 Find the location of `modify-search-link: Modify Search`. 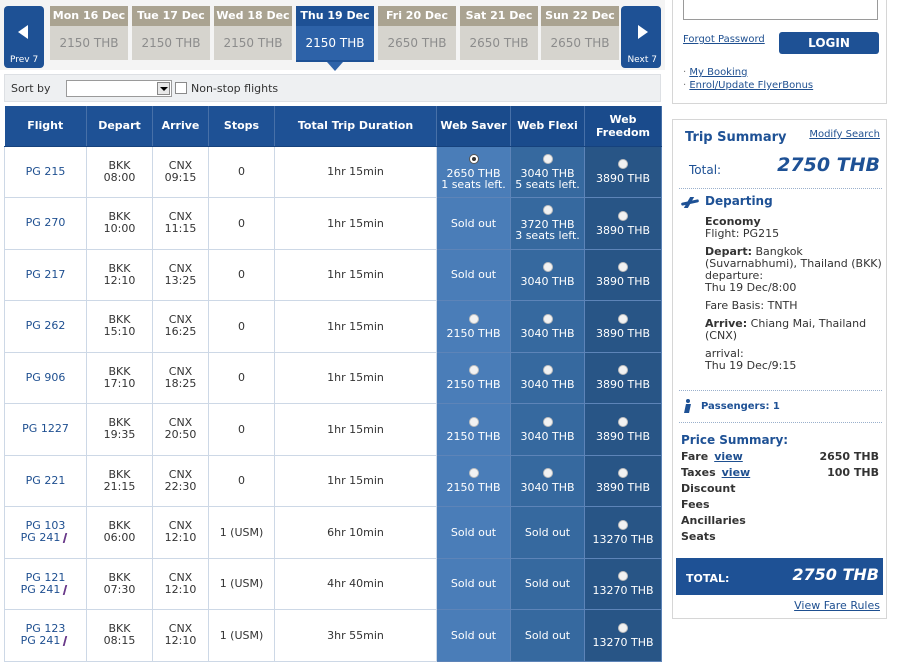

modify-search-link: Modify Search is located at coordinates (844, 134).